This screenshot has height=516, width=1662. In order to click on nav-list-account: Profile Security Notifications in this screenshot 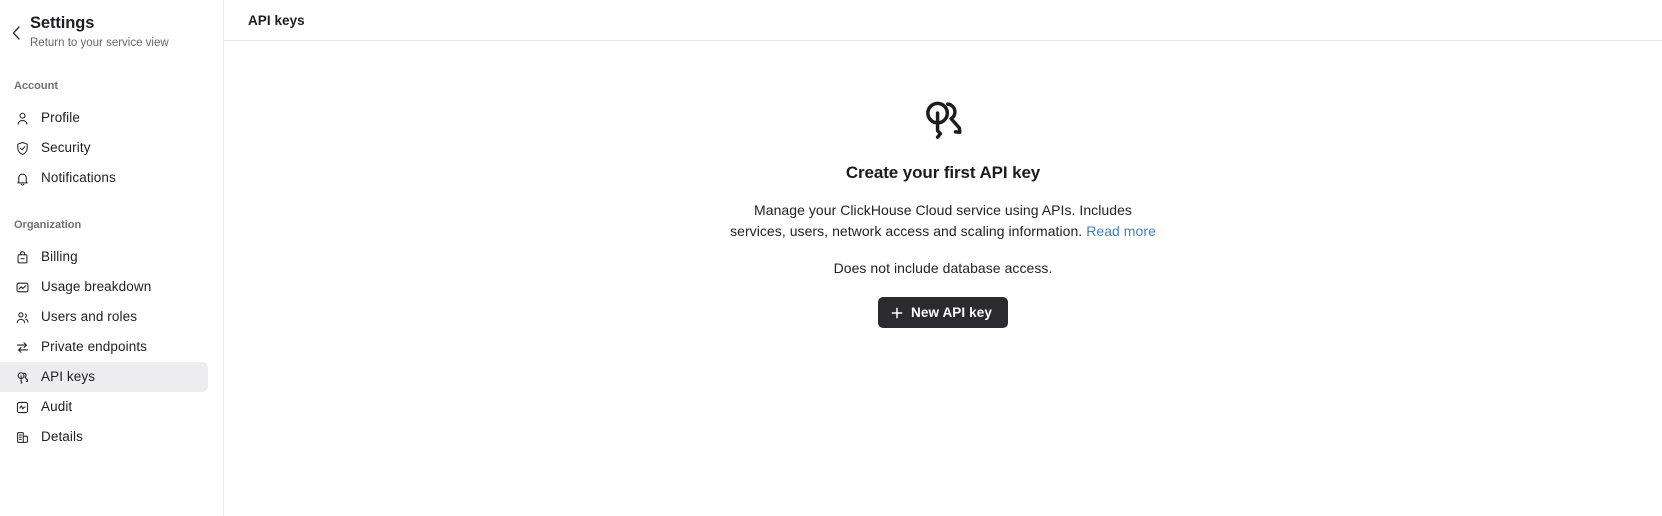, I will do `click(111, 148)`.